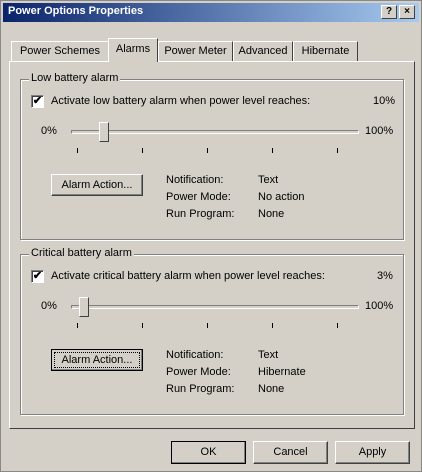 This screenshot has width=422, height=472. Describe the element at coordinates (133, 50) in the screenshot. I see `tab-alarms: Alarms` at that location.